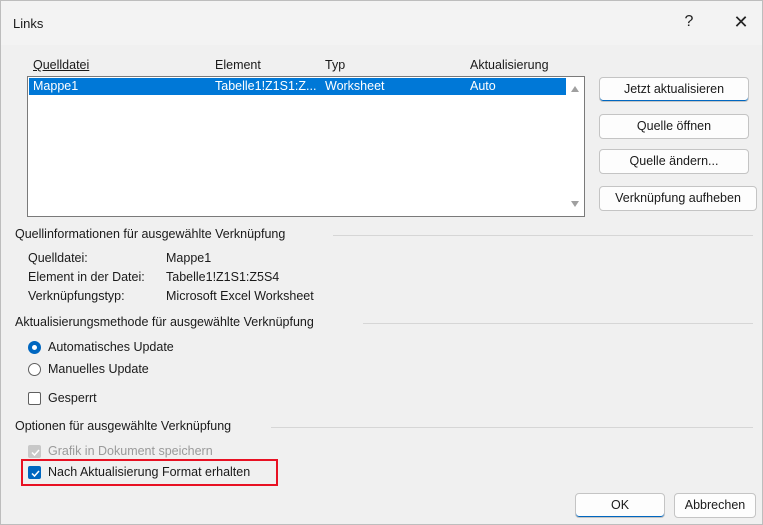 Image resolution: width=763 pixels, height=525 pixels. I want to click on ok-label: OK, so click(620, 505).